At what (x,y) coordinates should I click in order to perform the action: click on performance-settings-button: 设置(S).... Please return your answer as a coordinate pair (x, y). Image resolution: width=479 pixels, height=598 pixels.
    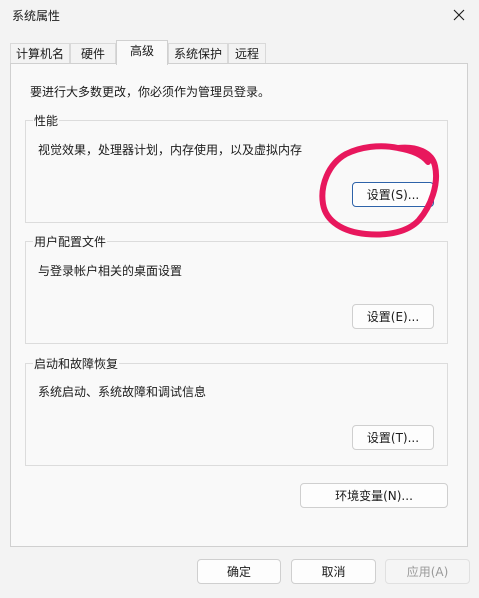
    Looking at the image, I should click on (393, 194).